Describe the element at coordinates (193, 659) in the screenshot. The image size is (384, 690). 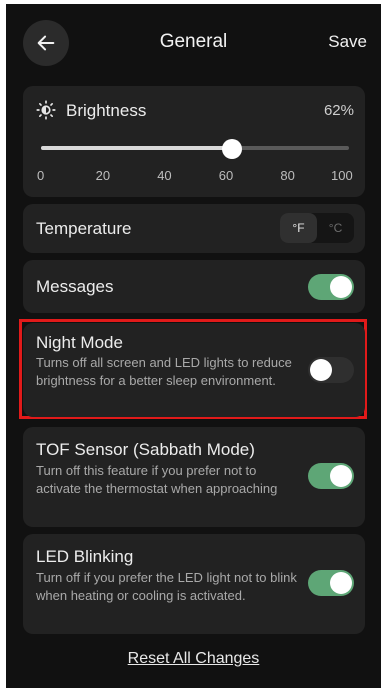
I see `reset-all-changes-link: Reset All Changes` at that location.